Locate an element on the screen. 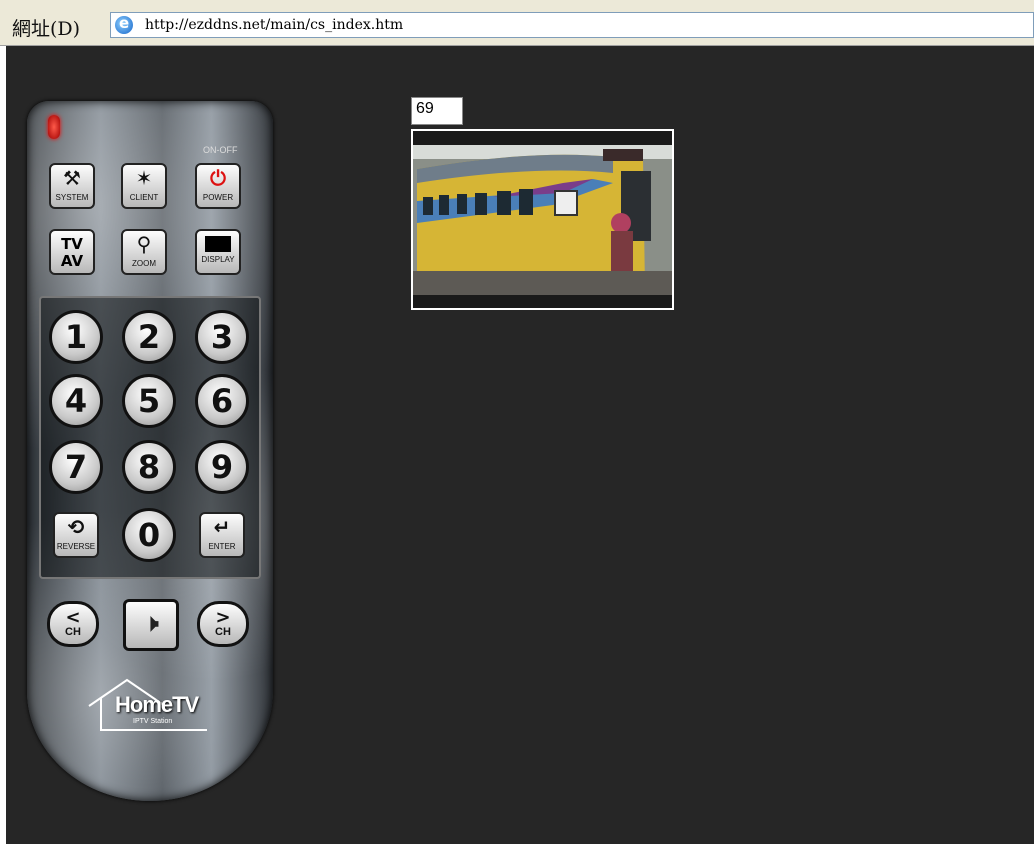 The image size is (1034, 844). display-icon is located at coordinates (218, 244).